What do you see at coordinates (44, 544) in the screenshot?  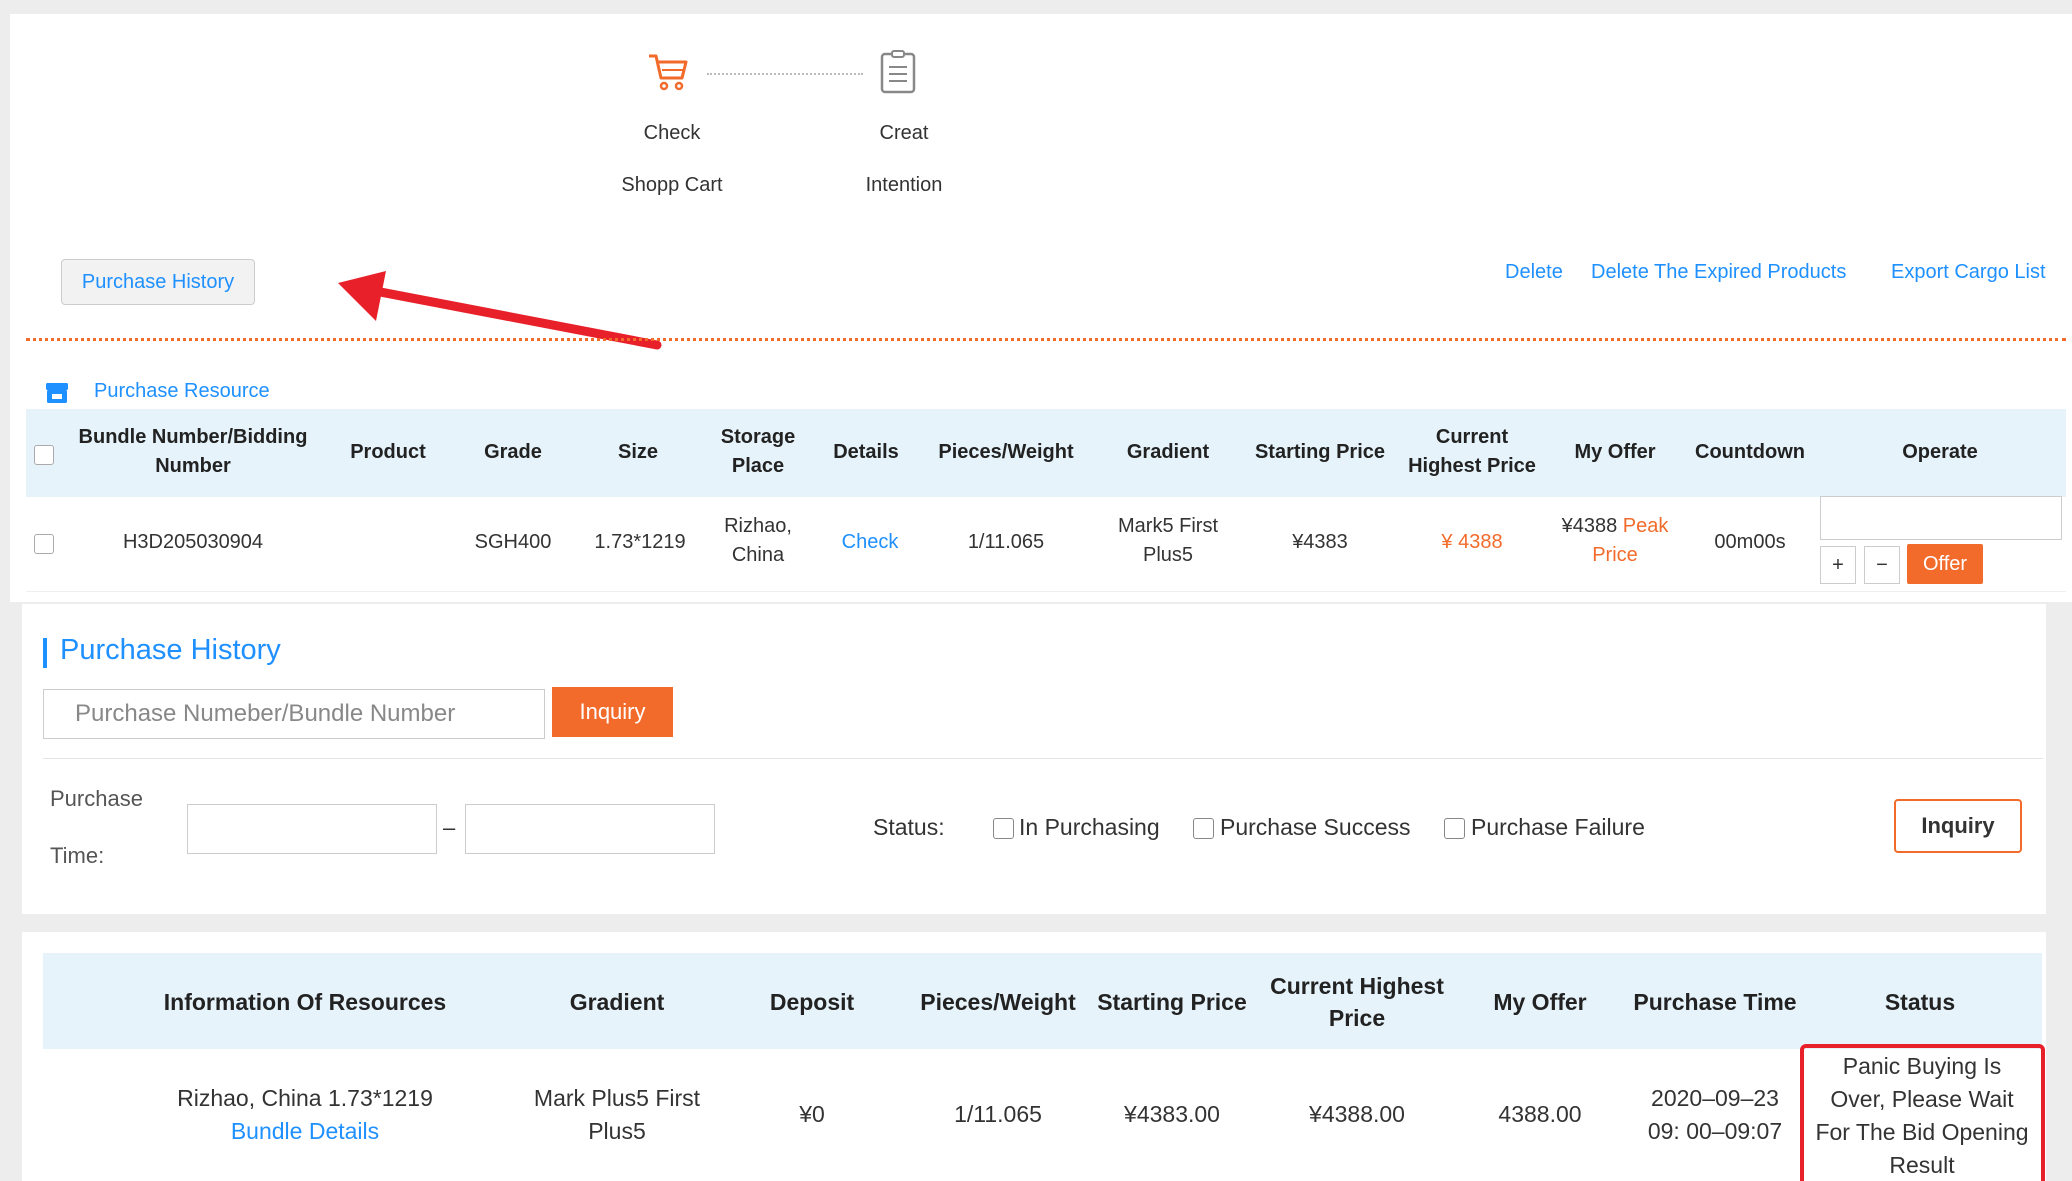 I see `row-checkbox` at bounding box center [44, 544].